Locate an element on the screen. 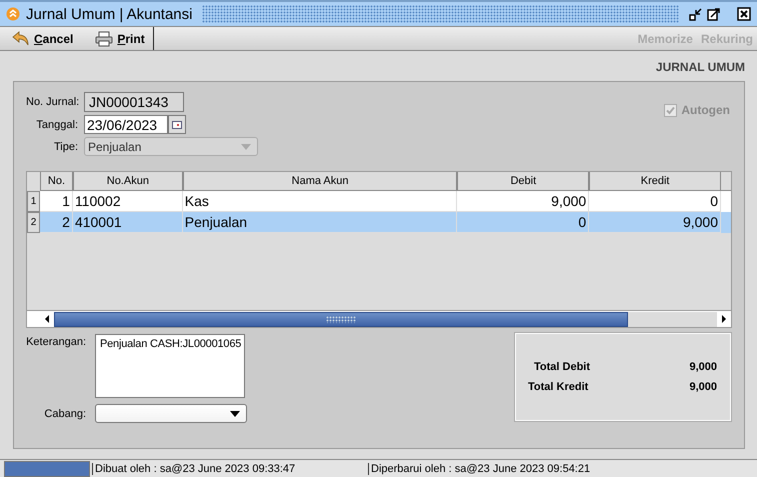  status-text: Dibuat oleh : sa@23 June 2023 09:33:47 is located at coordinates (230, 468).